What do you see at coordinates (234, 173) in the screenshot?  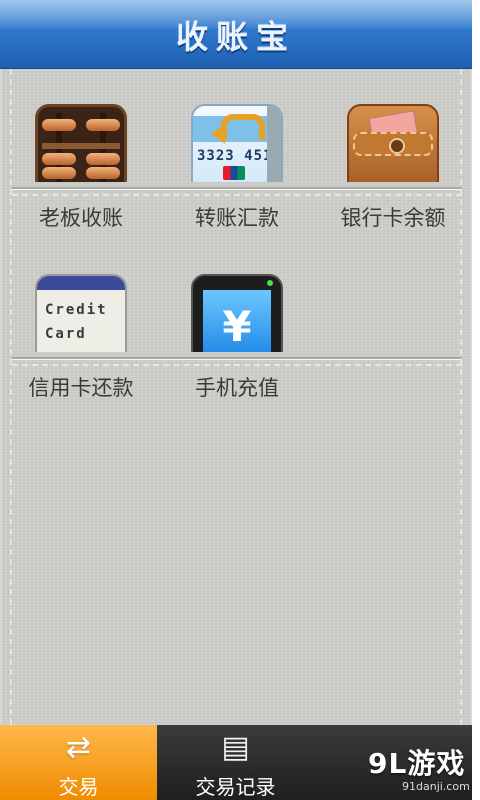 I see `unionpay-logo` at bounding box center [234, 173].